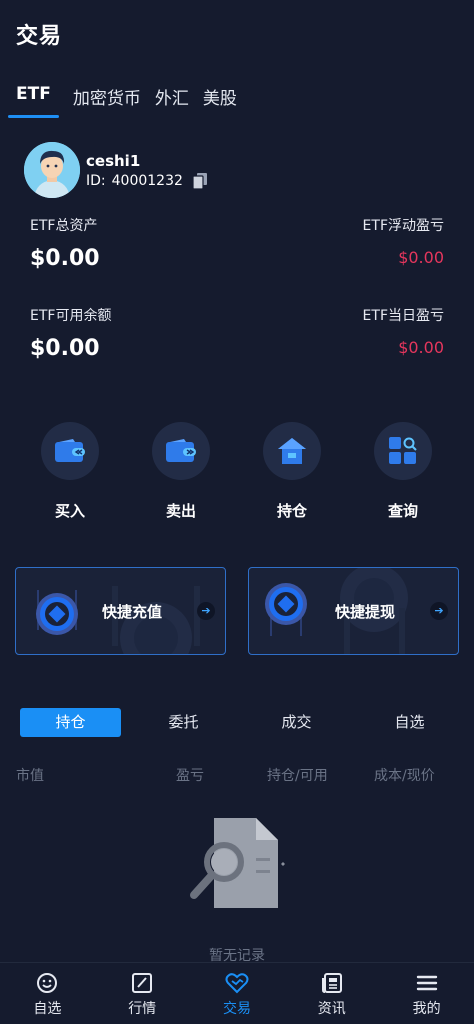 The width and height of the screenshot is (474, 1024). I want to click on buy-button: 买入, so click(70, 471).